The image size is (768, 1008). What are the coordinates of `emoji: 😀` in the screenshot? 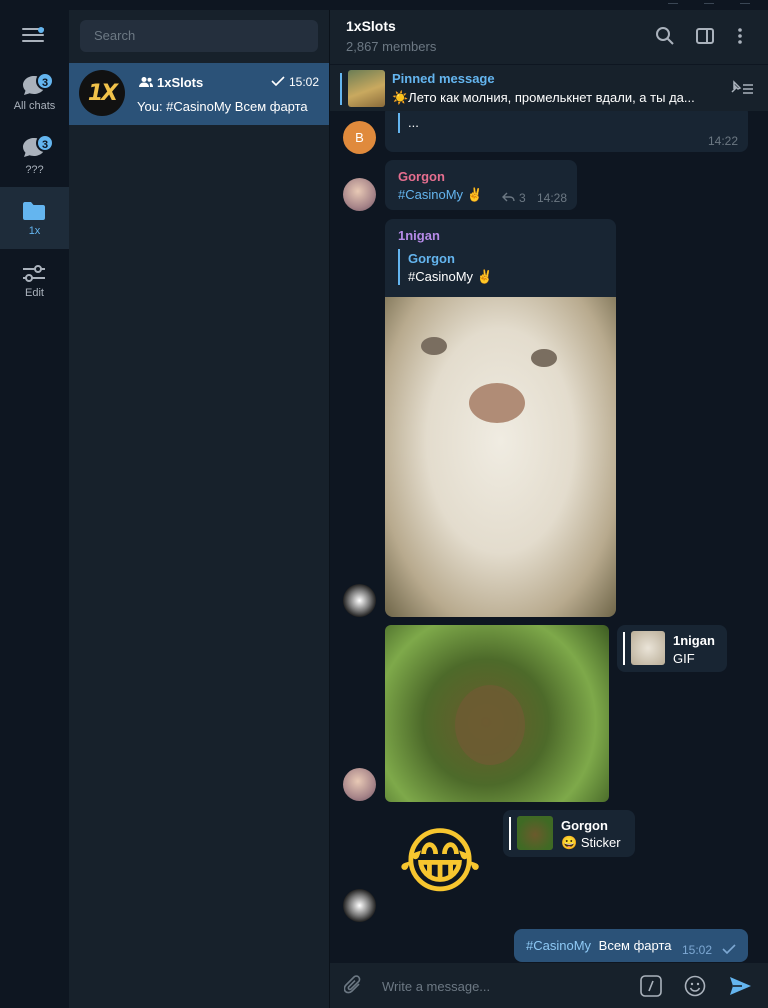 It's located at (569, 842).